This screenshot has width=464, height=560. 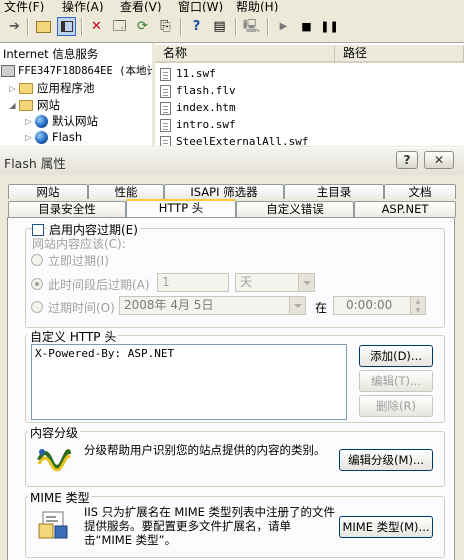 I want to click on menu-view: 查看(V), so click(x=141, y=6).